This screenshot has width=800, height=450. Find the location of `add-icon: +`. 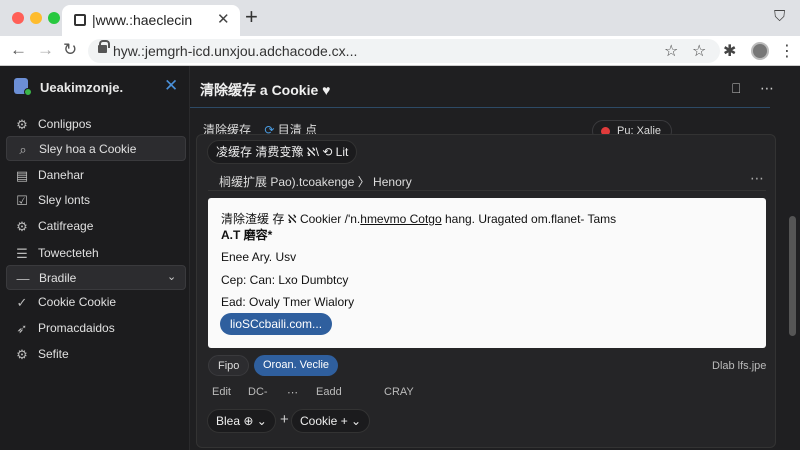

add-icon: + is located at coordinates (284, 419).